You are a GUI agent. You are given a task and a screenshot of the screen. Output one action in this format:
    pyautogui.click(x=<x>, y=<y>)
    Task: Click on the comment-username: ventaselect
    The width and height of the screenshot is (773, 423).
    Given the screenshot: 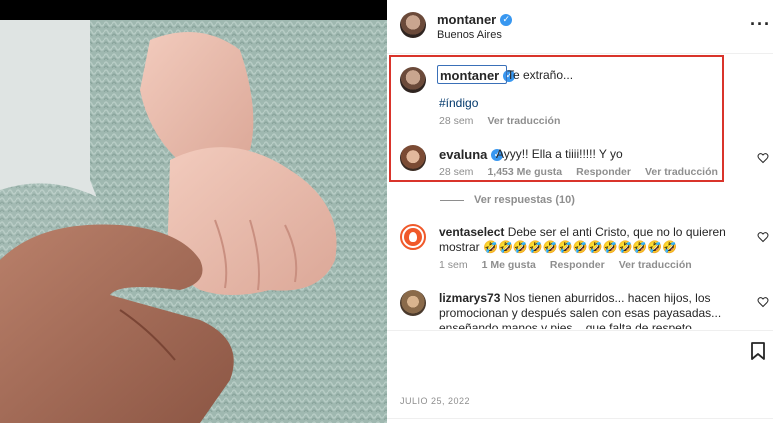 What is the action you would take?
    pyautogui.click(x=471, y=232)
    